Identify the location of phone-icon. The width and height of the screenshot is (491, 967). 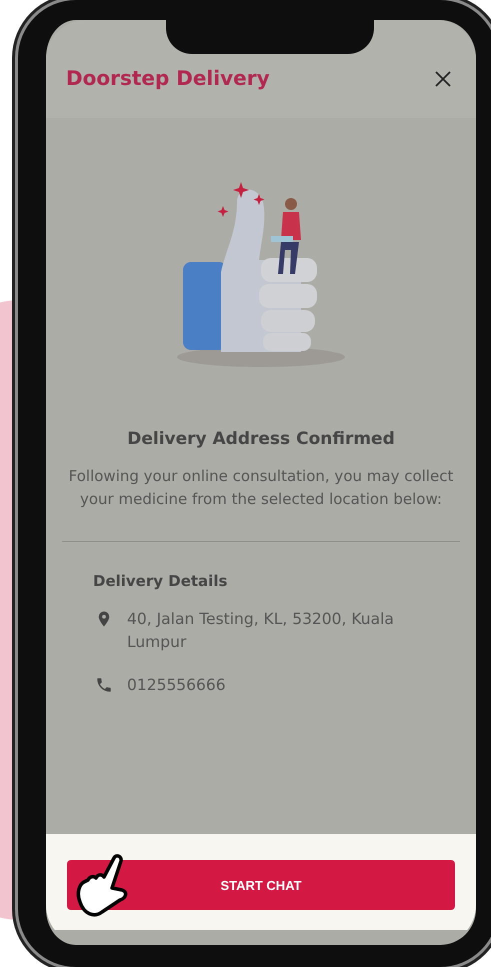
(104, 685).